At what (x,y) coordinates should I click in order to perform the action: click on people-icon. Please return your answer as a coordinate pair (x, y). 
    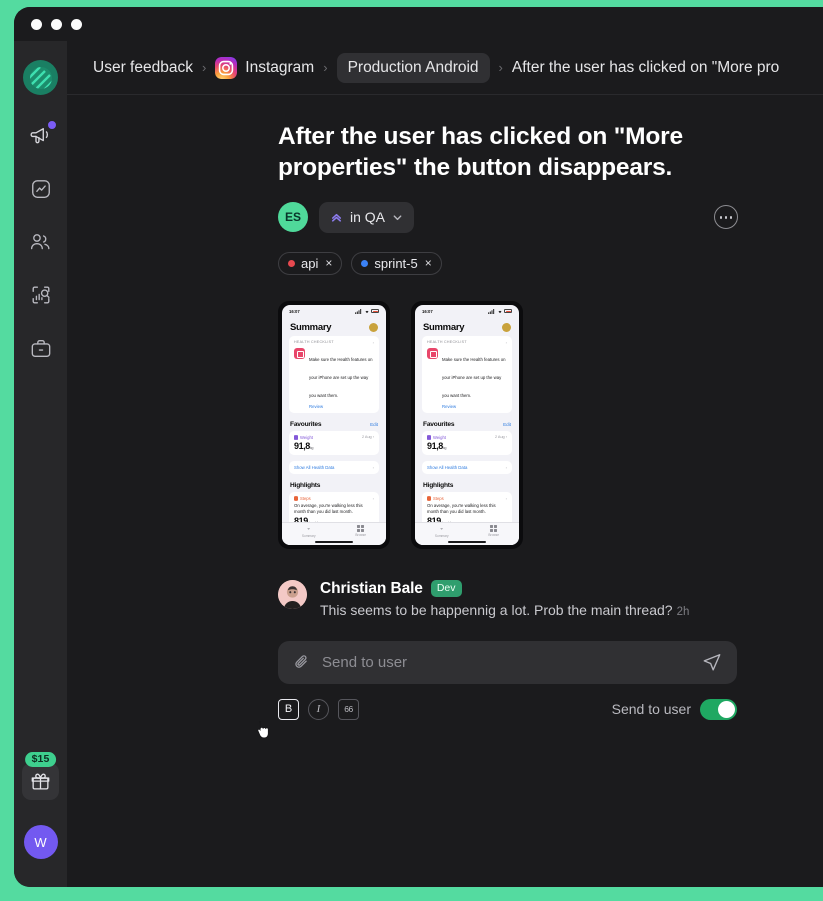
    Looking at the image, I should click on (40, 242).